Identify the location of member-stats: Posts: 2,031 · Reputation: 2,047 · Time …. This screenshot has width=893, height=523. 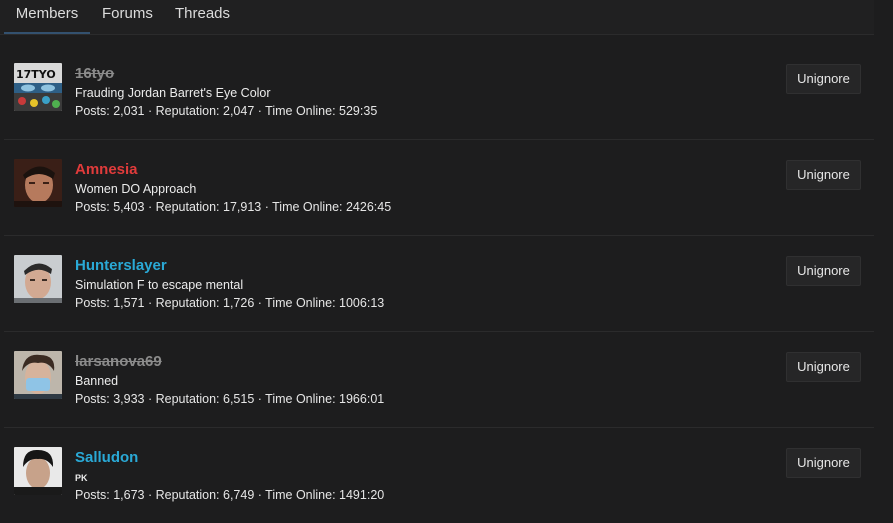
(226, 111).